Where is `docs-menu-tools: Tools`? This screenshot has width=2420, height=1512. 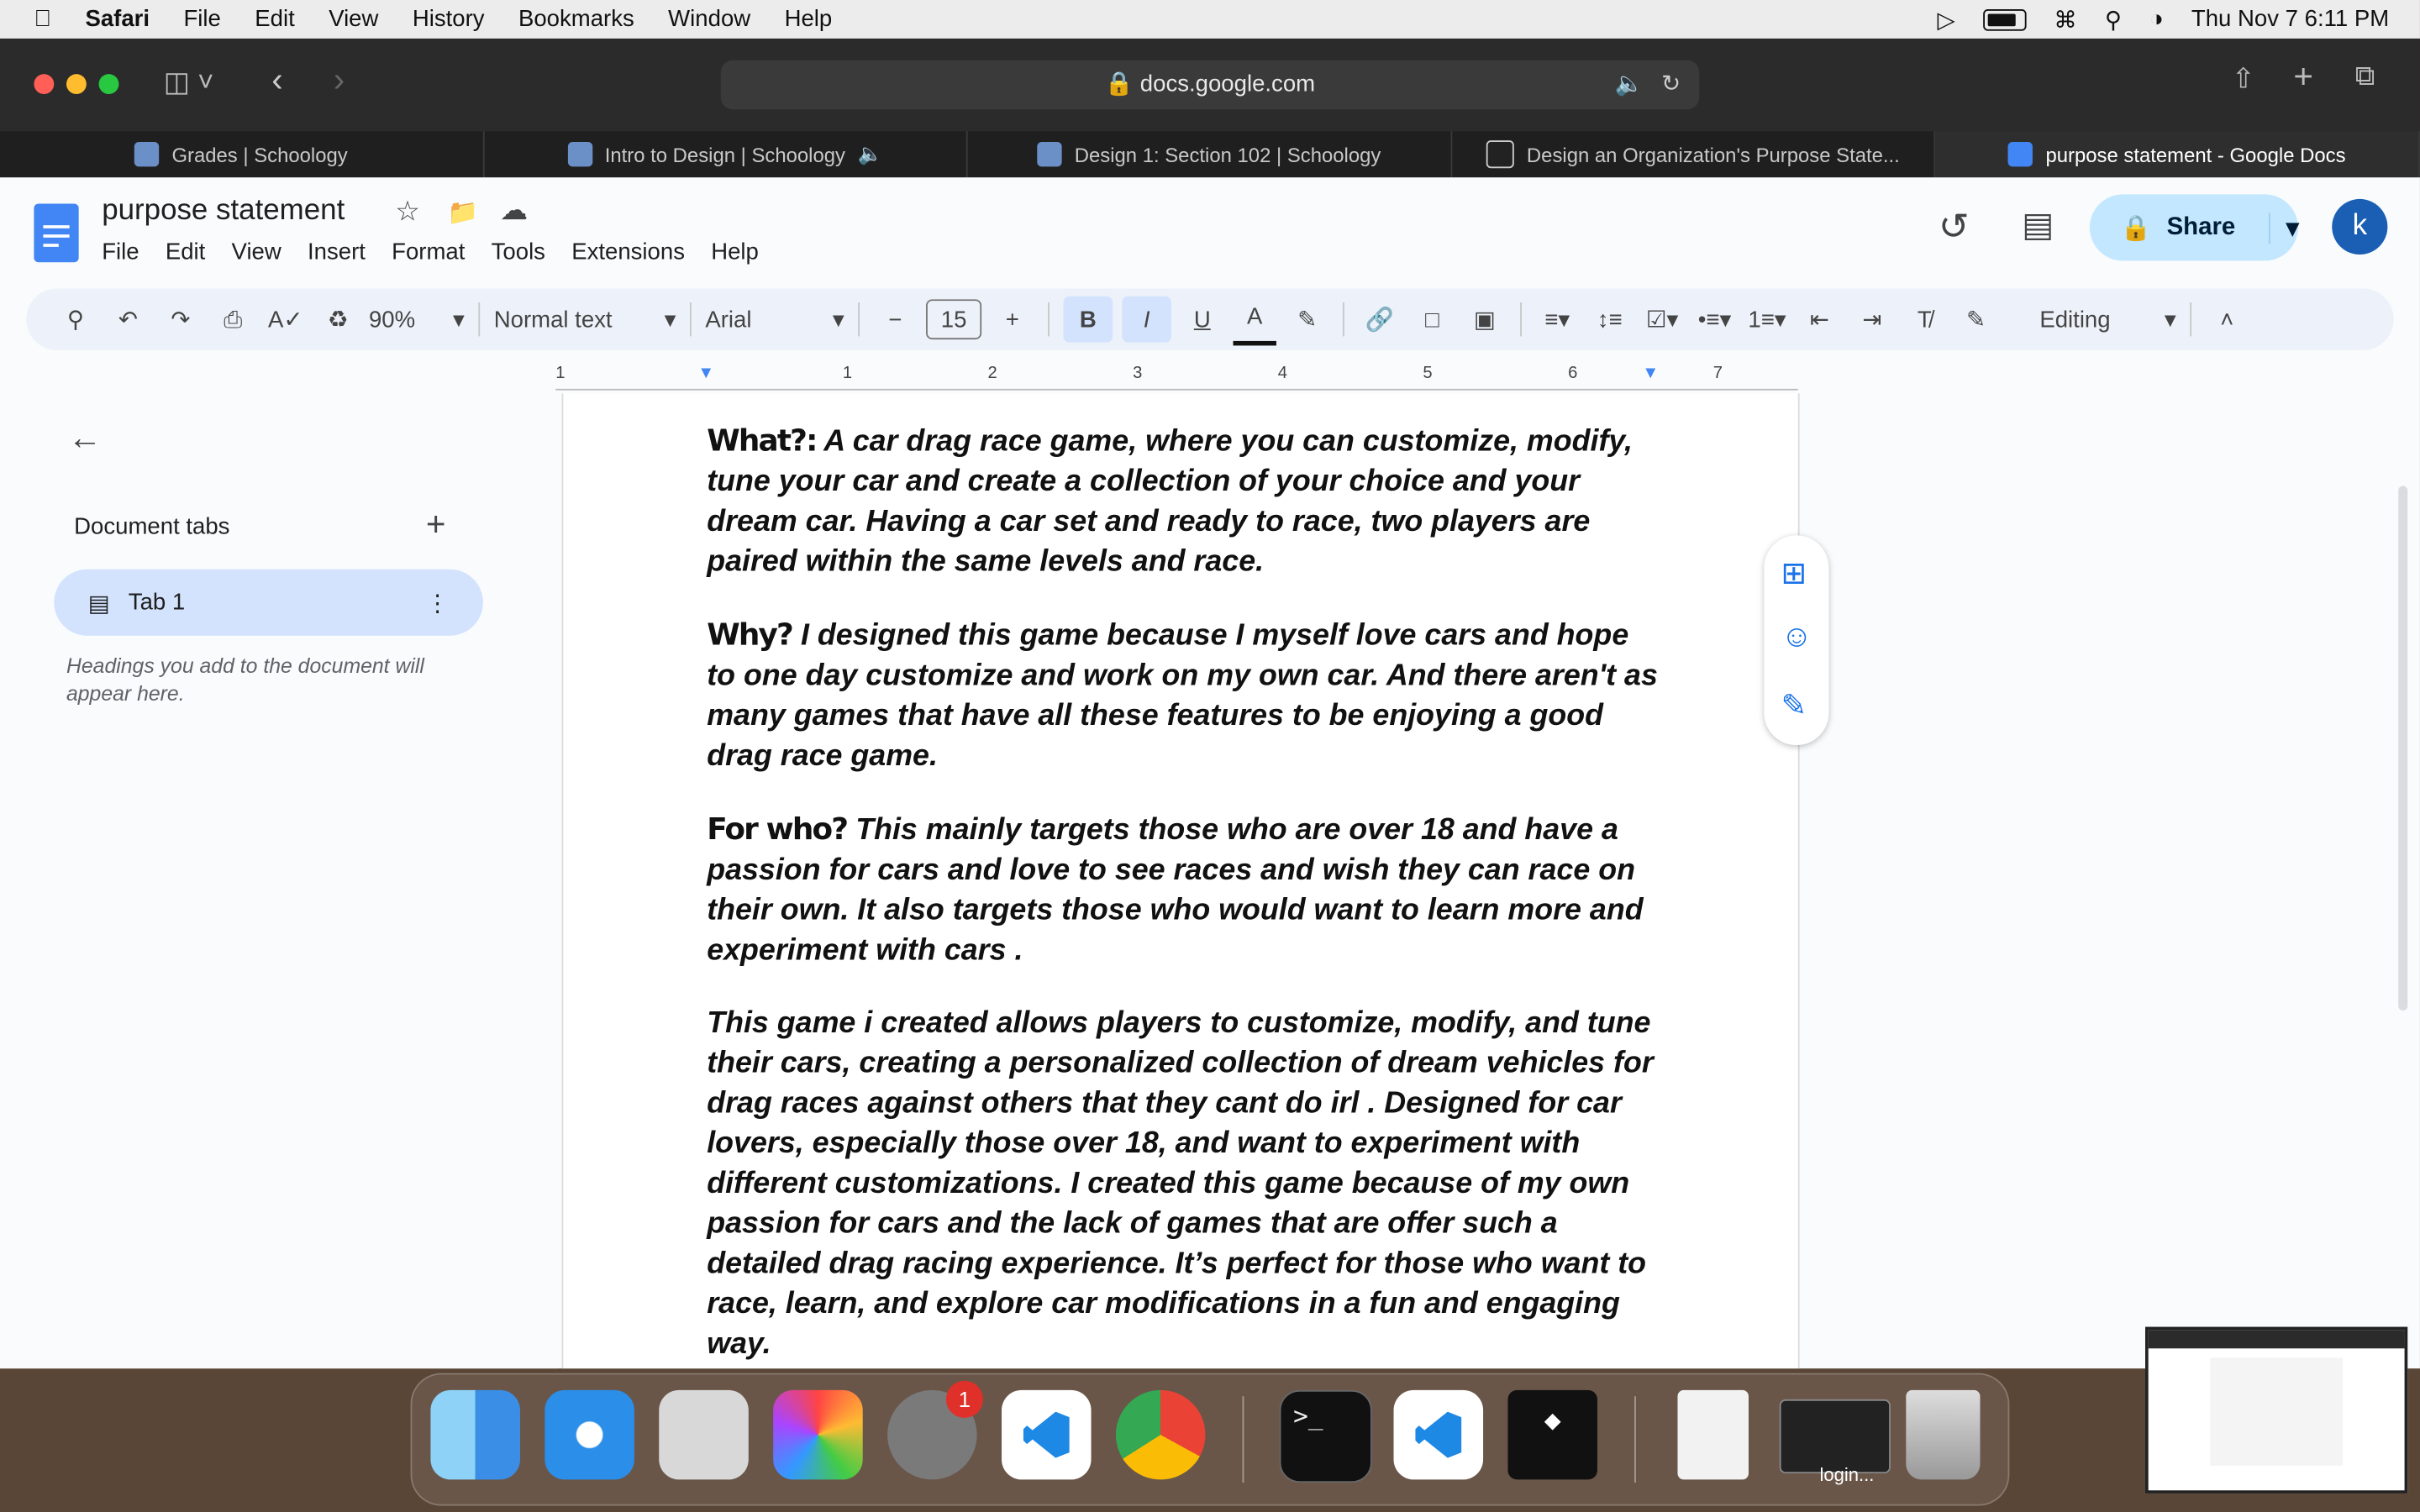
docs-menu-tools: Tools is located at coordinates (518, 252).